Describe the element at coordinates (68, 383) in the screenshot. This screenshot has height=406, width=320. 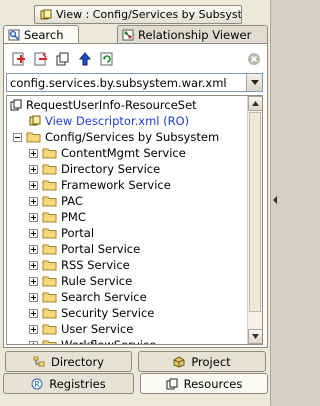
I see `tab-registries: R Registries` at that location.